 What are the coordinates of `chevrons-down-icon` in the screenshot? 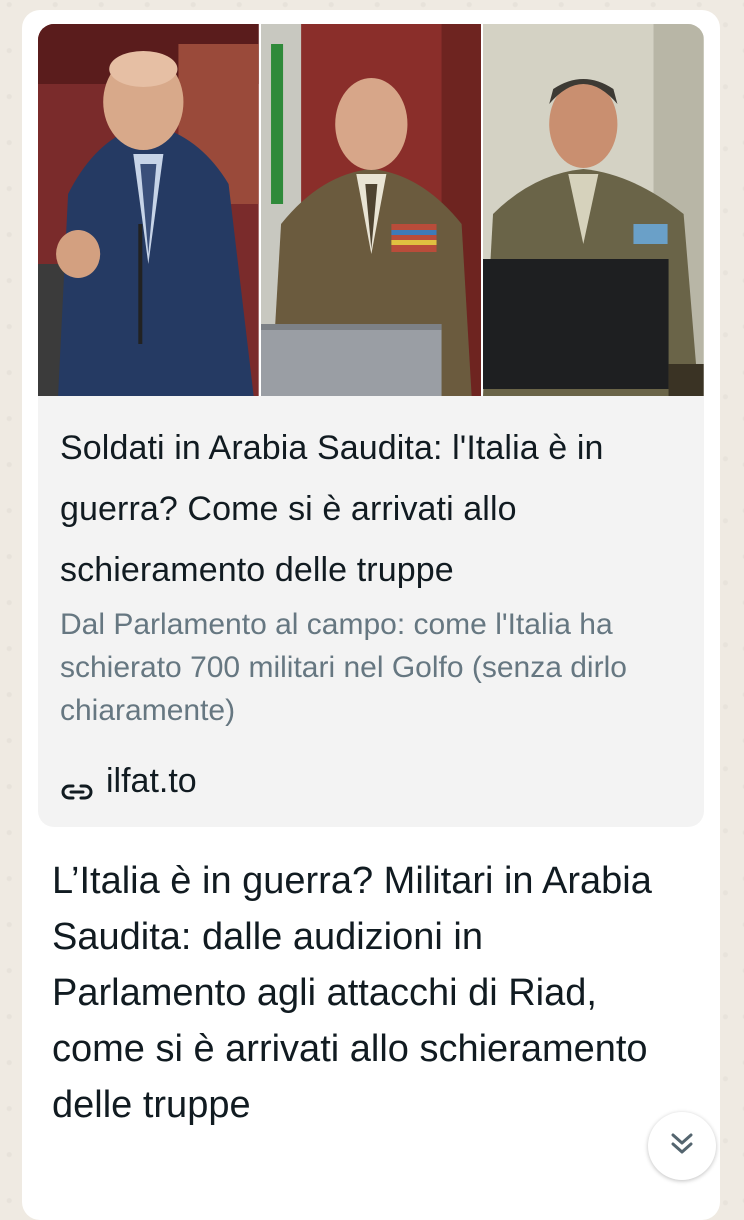 It's located at (682, 1146).